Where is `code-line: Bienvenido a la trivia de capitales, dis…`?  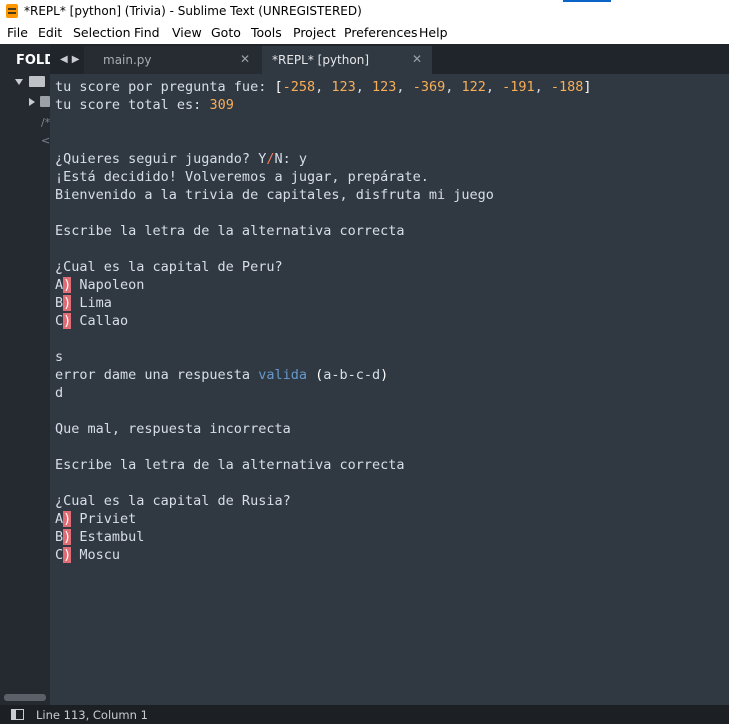 code-line: Bienvenido a la trivia de capitales, dis… is located at coordinates (274, 195).